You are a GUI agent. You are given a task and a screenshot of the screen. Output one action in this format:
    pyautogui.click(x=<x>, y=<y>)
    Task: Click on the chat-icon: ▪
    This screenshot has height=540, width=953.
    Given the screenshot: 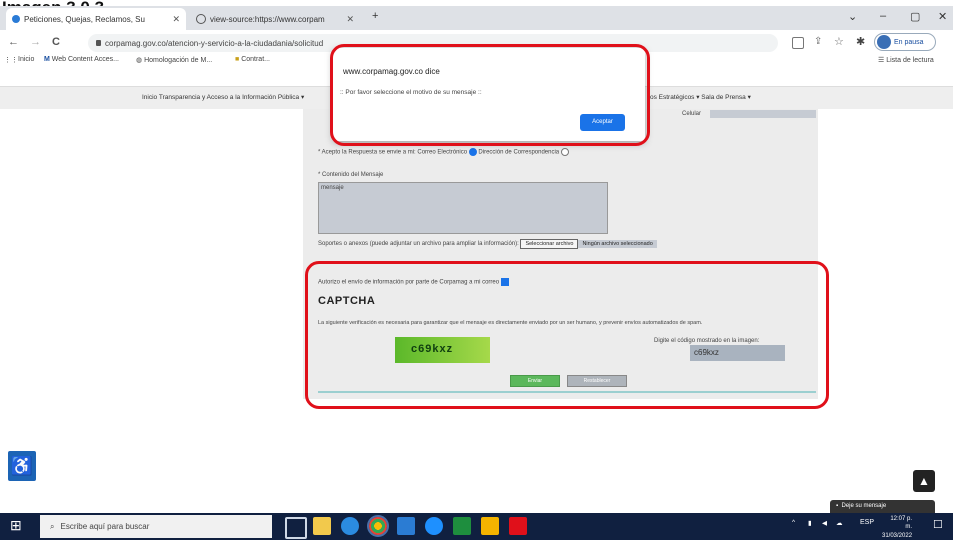 What is the action you would take?
    pyautogui.click(x=837, y=506)
    